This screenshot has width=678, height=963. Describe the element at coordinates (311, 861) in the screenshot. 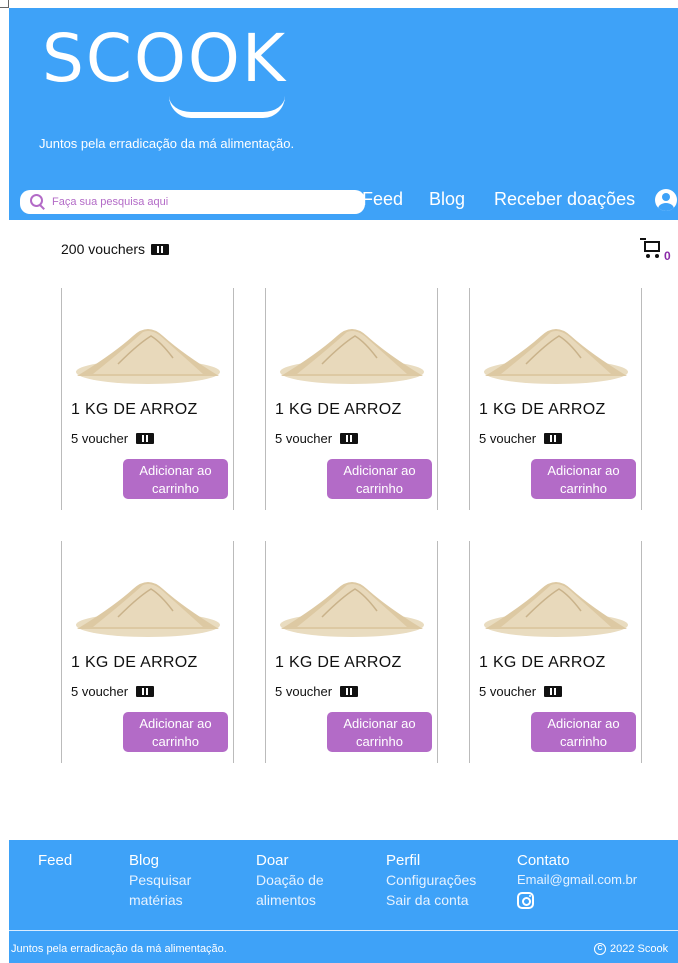

I see `footer-doar-heading: Doar` at that location.